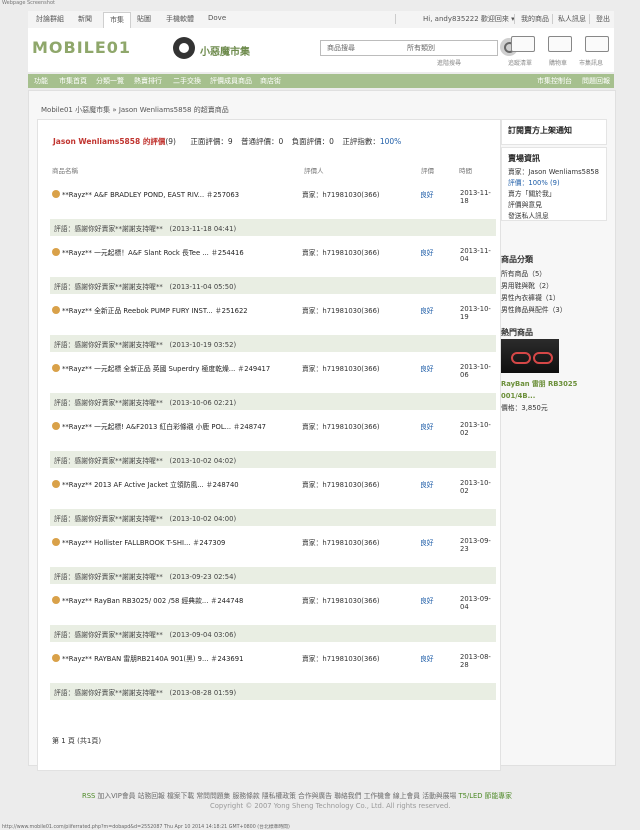 Image resolution: width=640 pixels, height=830 pixels. Describe the element at coordinates (81, 47) in the screenshot. I see `site-logo: MOBILE01` at that location.